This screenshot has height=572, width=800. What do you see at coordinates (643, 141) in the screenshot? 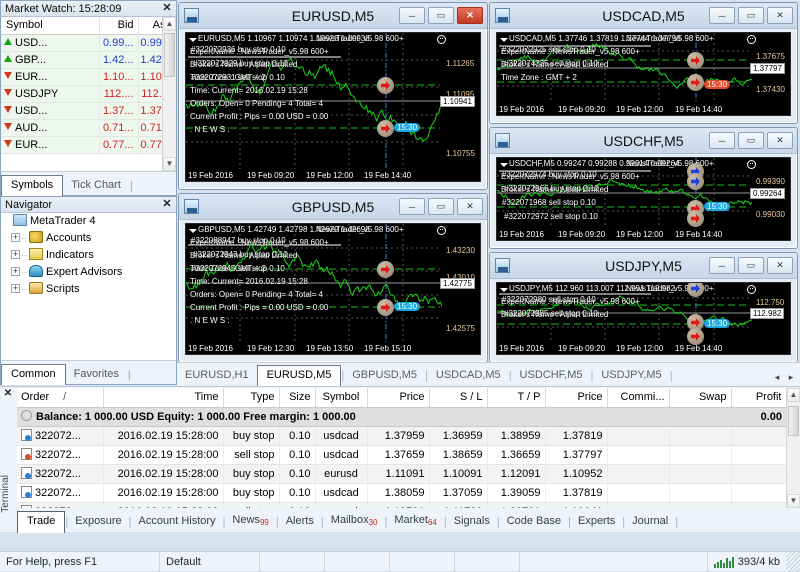
I see `chart-title-bar: USDCHF,M5 ─ ▭ ✕` at bounding box center [643, 141].